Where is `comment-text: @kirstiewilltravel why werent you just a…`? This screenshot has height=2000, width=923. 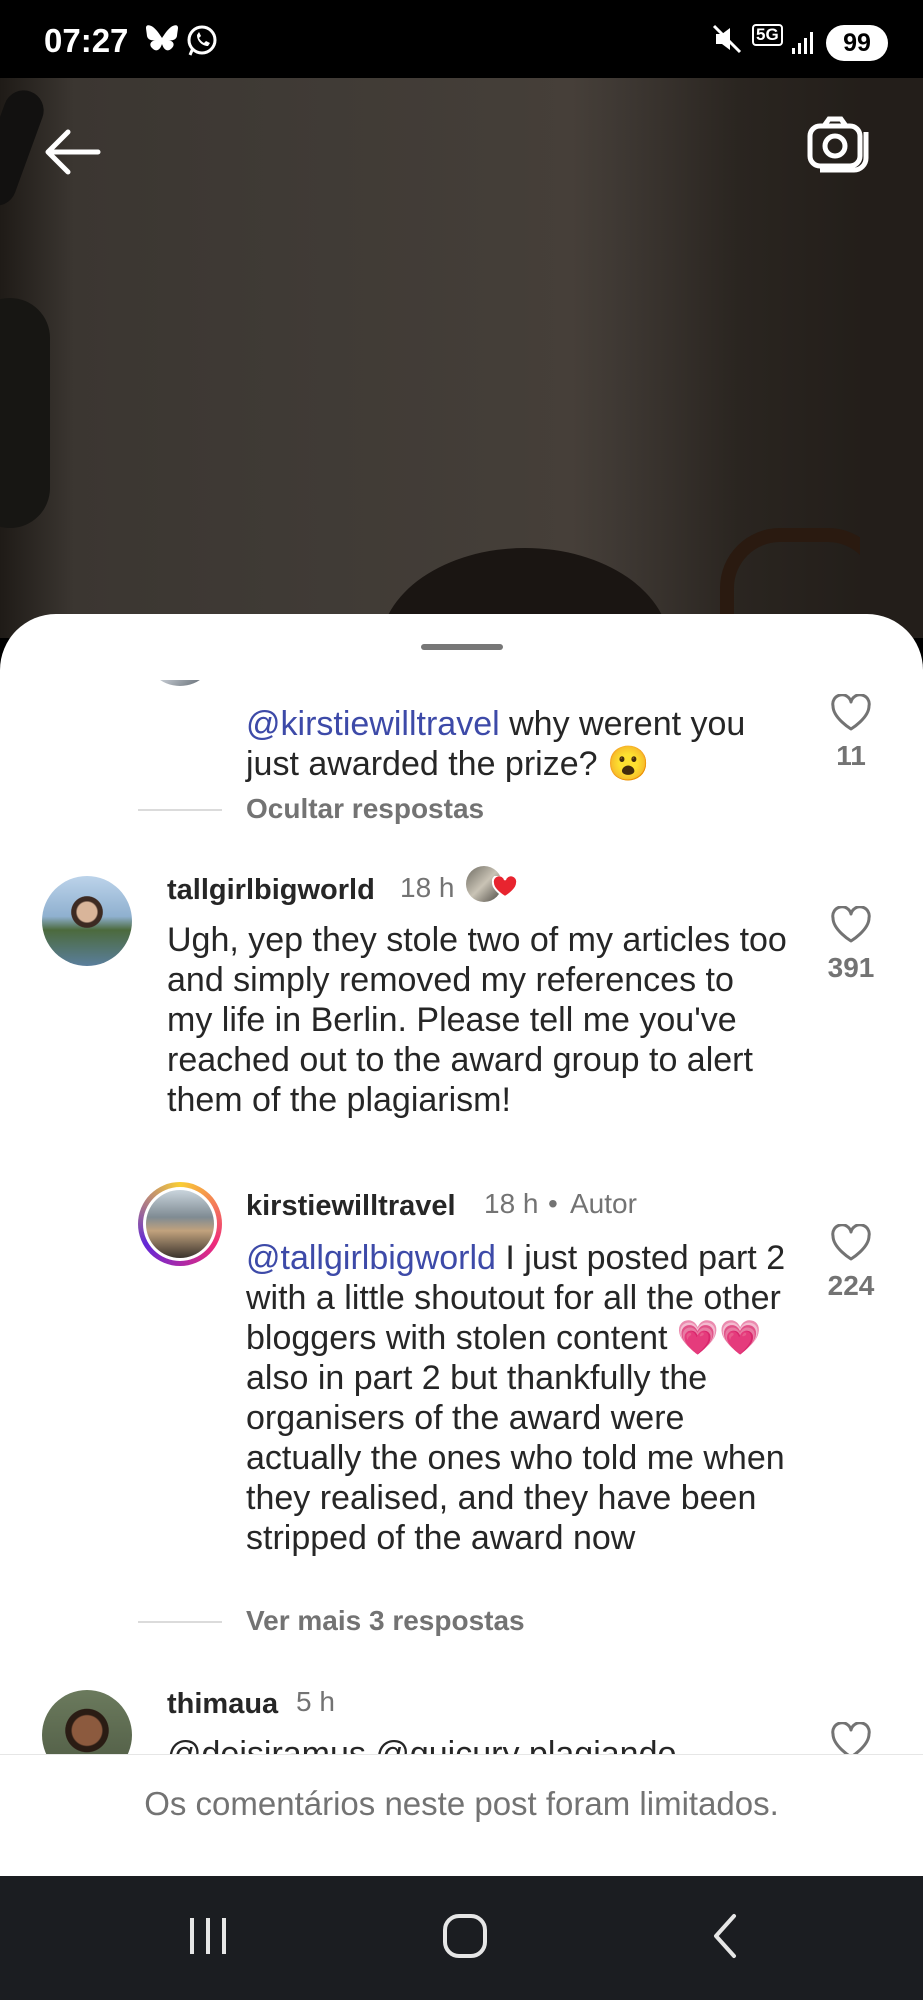
comment-text: @kirstiewilltravel why werent you just a… is located at coordinates (496, 744).